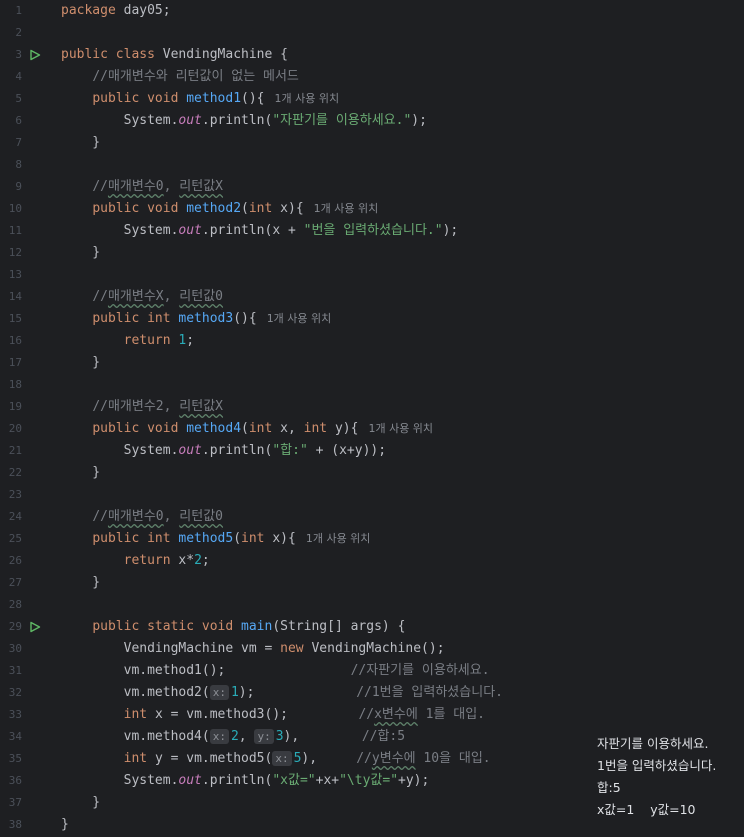 Image resolution: width=744 pixels, height=837 pixels. Describe the element at coordinates (15, 626) in the screenshot. I see `line-number: 29` at that location.